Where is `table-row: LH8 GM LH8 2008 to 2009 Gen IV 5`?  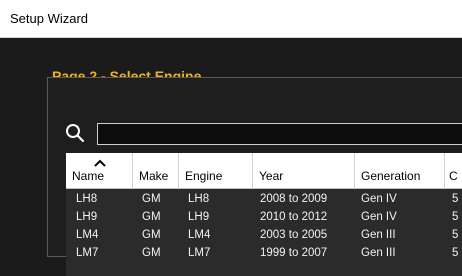
table-row: LH8 GM LH8 2008 to 2009 Gen IV 5 is located at coordinates (264, 200).